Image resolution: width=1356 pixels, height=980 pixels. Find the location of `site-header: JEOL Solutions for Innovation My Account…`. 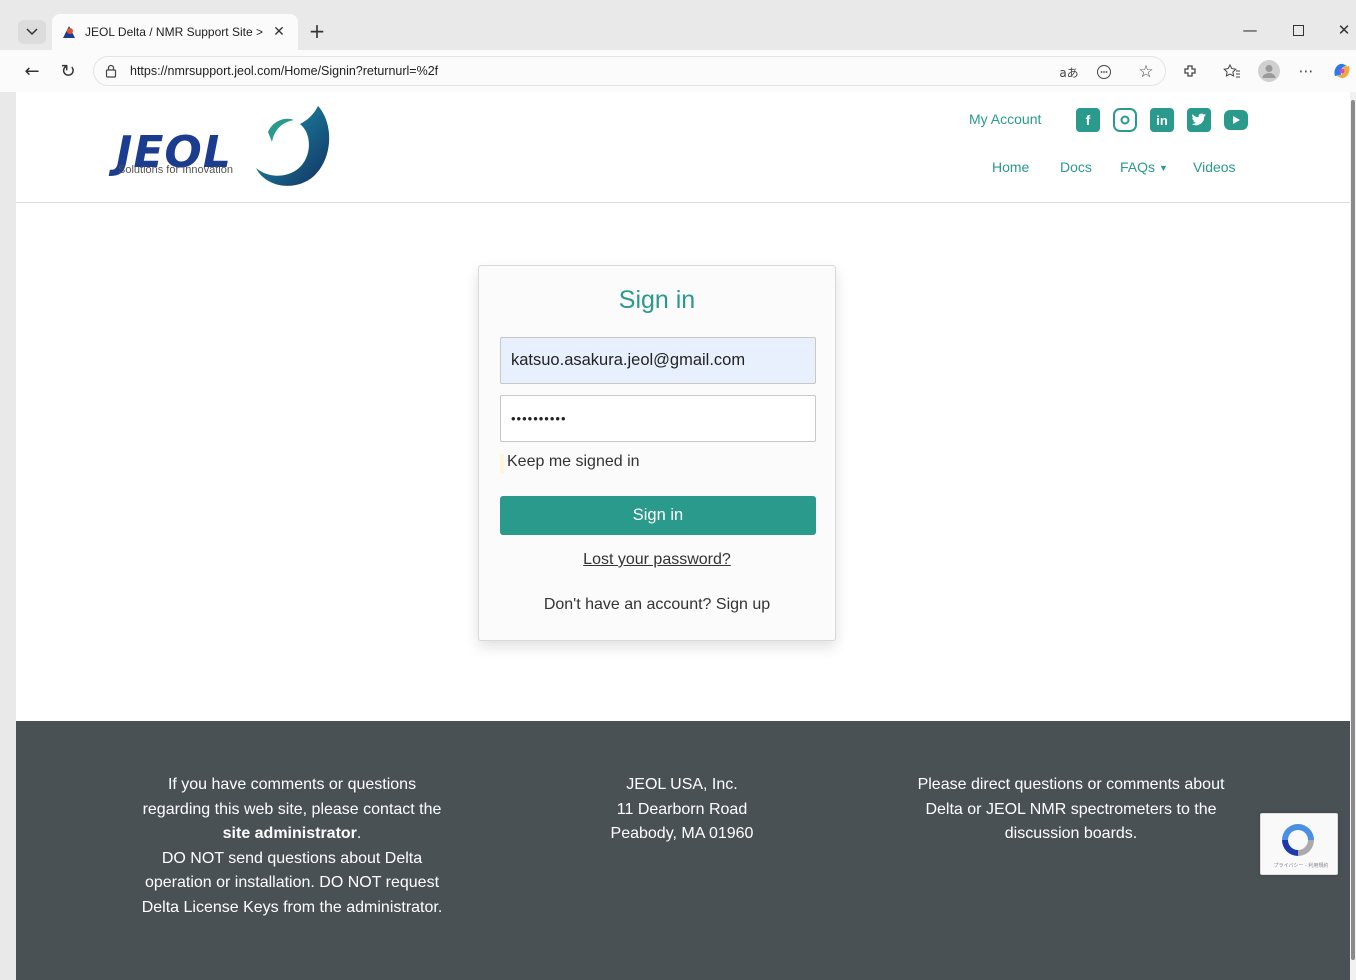

site-header: JEOL Solutions for Innovation My Account… is located at coordinates (683, 147).